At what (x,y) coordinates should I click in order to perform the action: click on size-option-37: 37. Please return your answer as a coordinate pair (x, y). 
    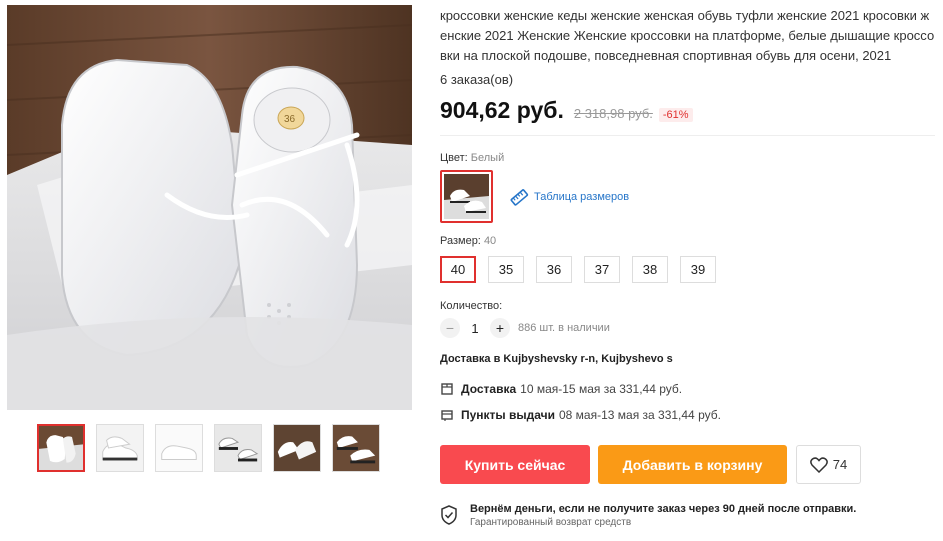
    Looking at the image, I should click on (602, 269).